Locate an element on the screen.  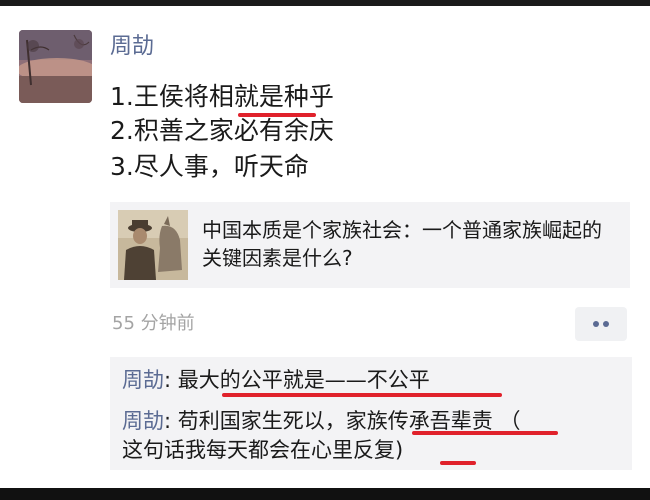
comment-1: 周劼: 最大的公平就是——不公平 is located at coordinates (276, 380).